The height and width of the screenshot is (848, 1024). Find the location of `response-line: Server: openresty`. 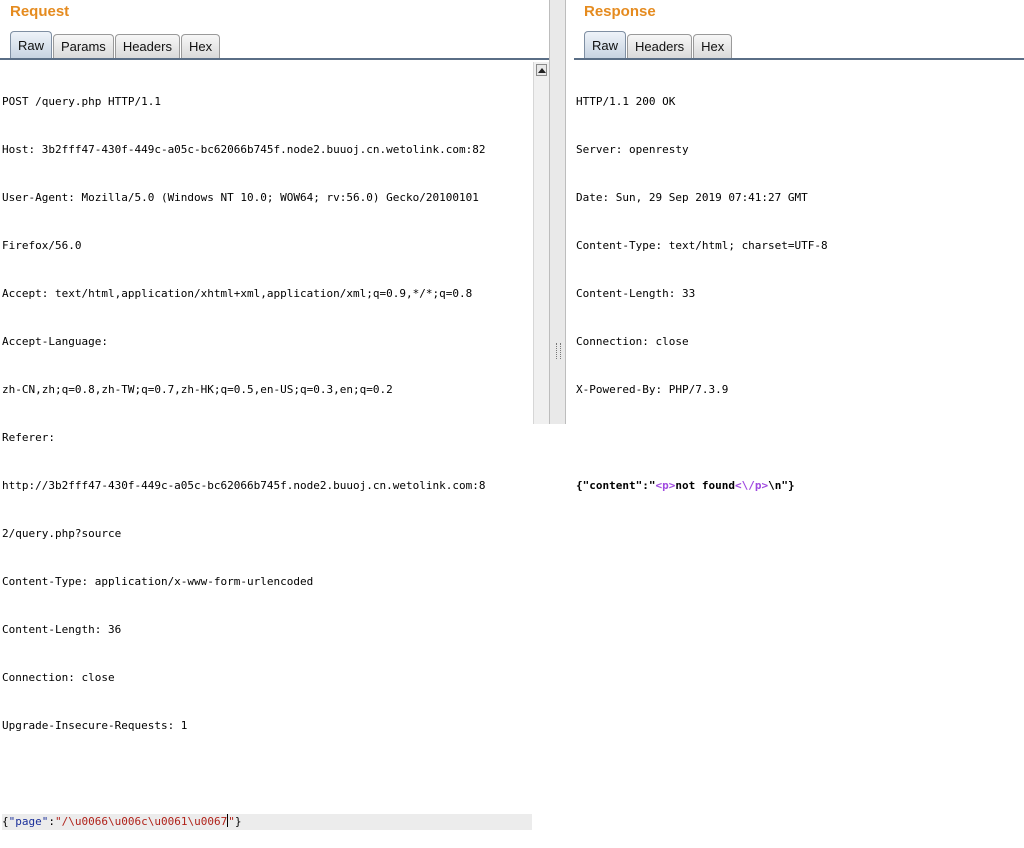

response-line: Server: openresty is located at coordinates (632, 149).